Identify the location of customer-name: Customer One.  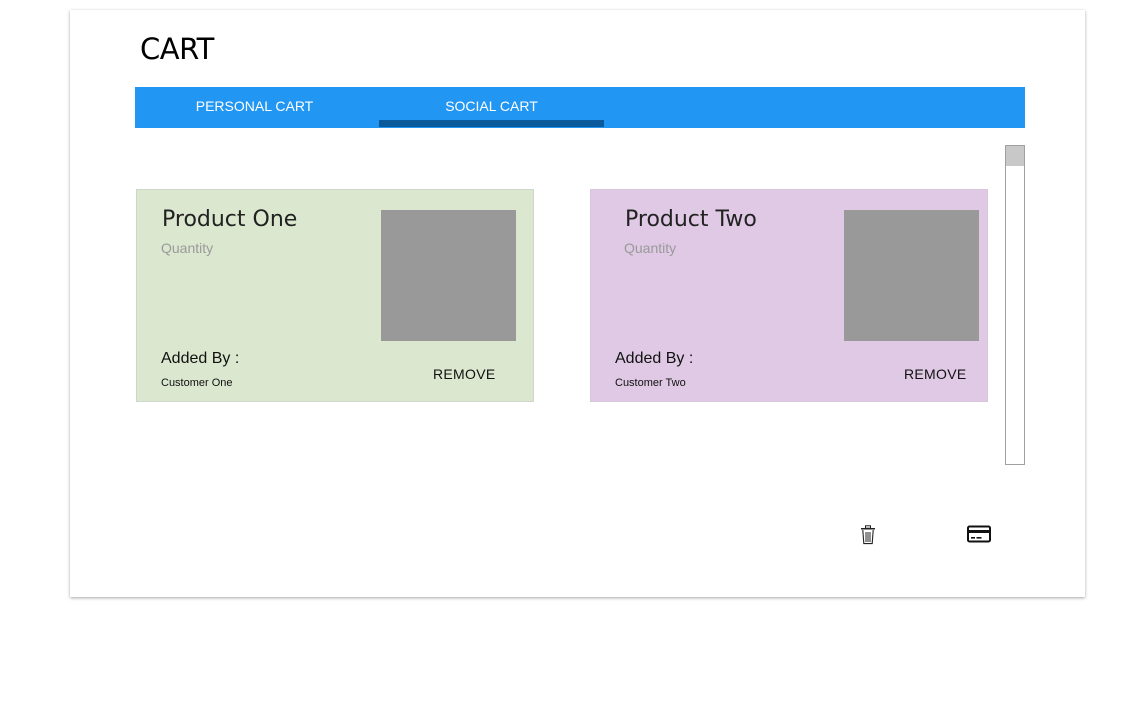
(197, 383).